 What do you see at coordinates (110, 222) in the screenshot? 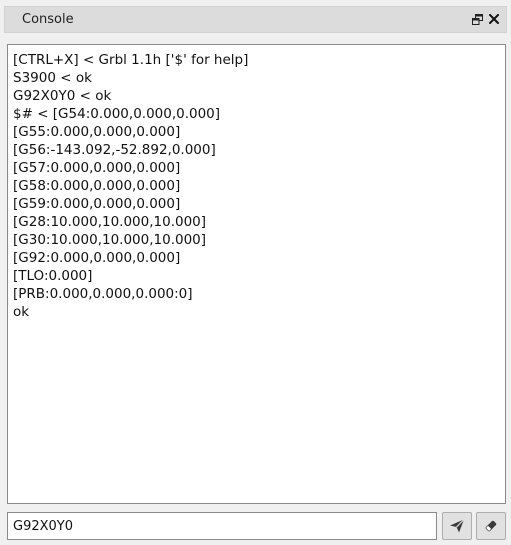
I see `console-line: [G28:10.000,10.000,10.000]` at bounding box center [110, 222].